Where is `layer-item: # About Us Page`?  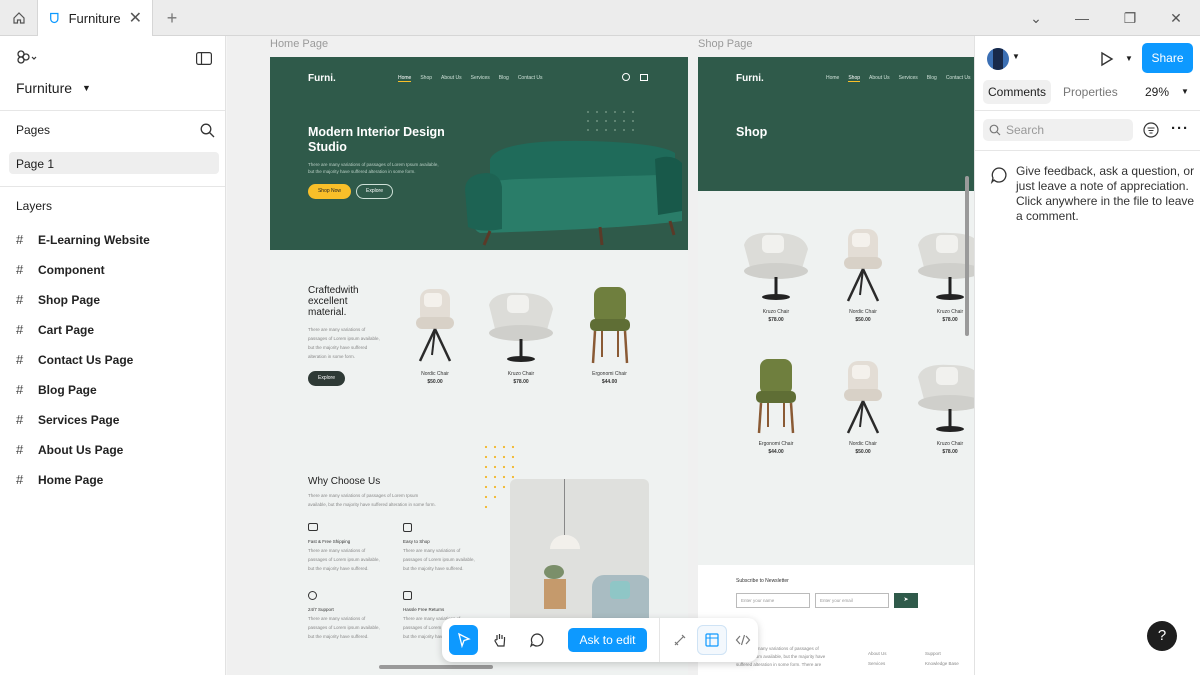
layer-item: # About Us Page is located at coordinates (69, 449).